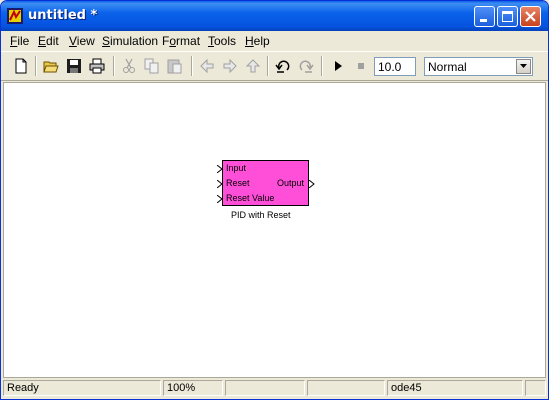 The width and height of the screenshot is (549, 400). I want to click on status-bar: Ready 100% ode45, so click(274, 388).